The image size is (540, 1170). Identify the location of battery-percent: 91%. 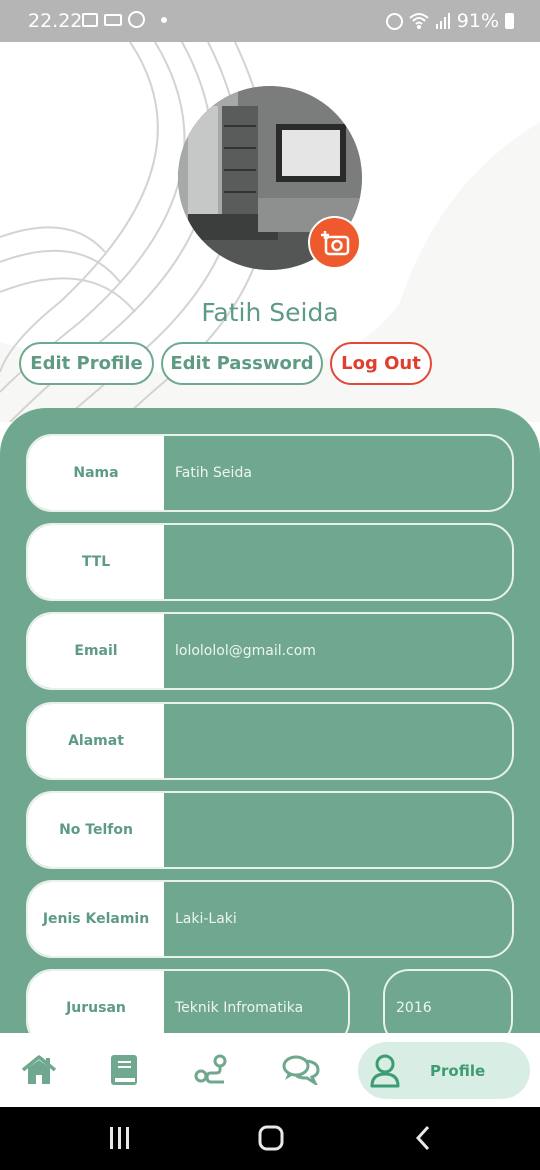
(477, 21).